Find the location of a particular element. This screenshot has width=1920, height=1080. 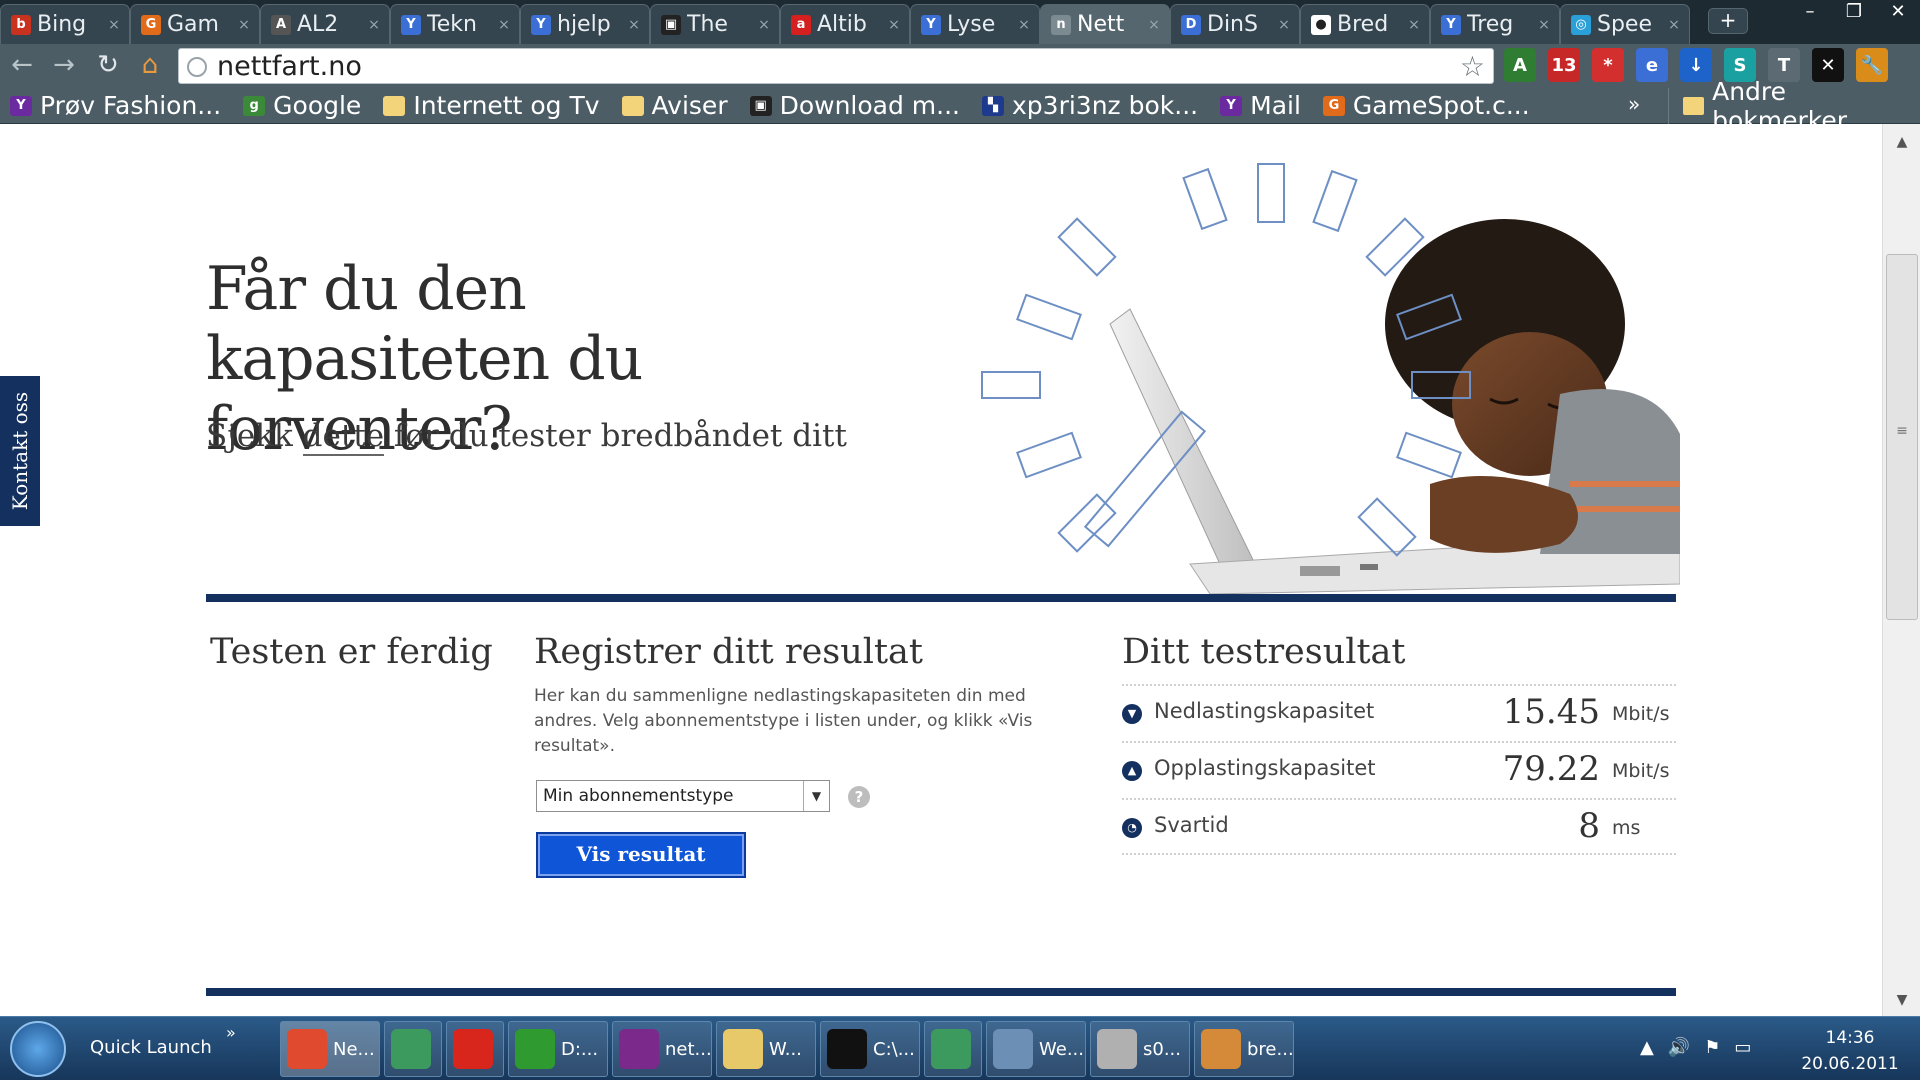

action-center-flag-icon: ⚑ is located at coordinates (1712, 1047).